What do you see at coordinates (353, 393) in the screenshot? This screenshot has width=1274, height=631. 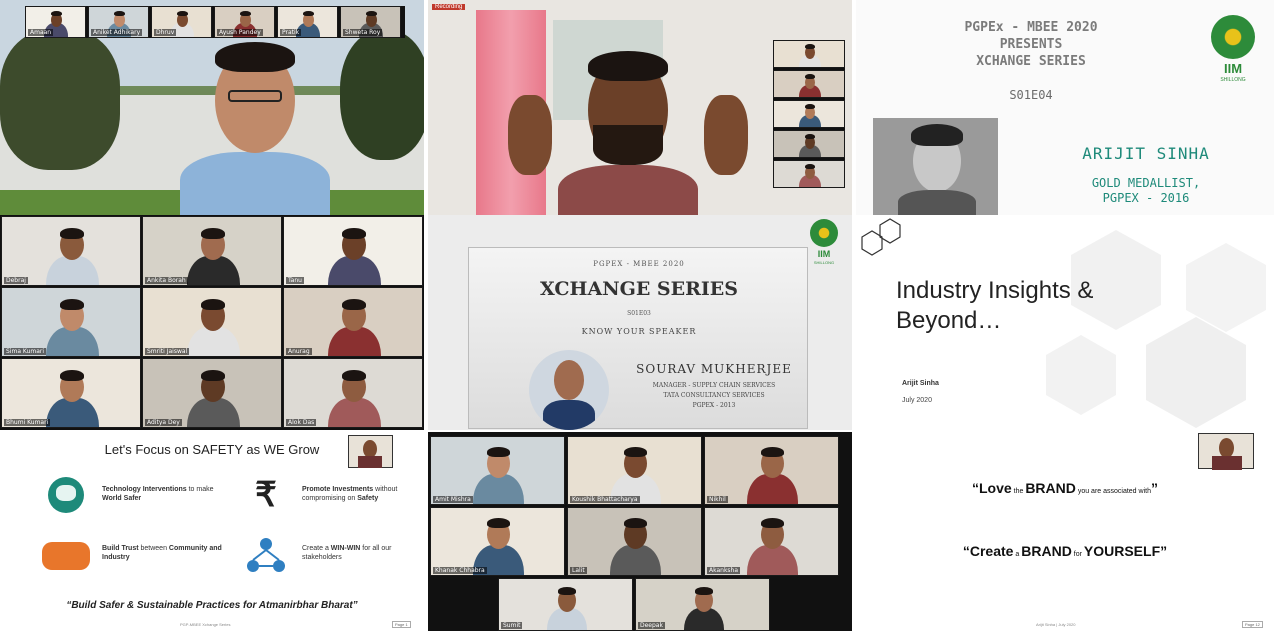 I see `participant-tile: Alok Das` at bounding box center [353, 393].